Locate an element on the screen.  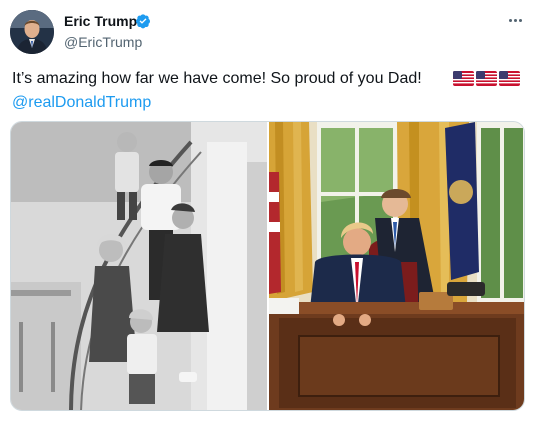
author-name: Eric Trump is located at coordinates (100, 21).